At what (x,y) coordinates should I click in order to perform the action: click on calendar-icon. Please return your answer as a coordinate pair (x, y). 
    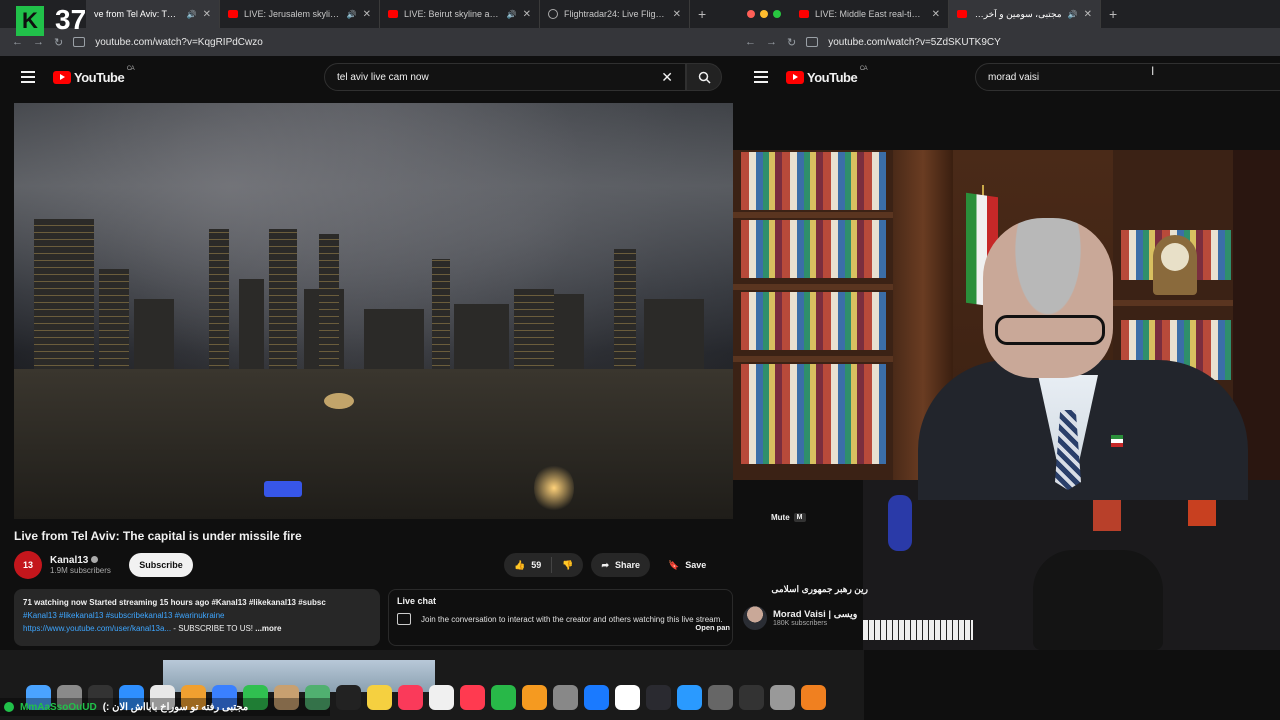
    Looking at the image, I should click on (441, 697).